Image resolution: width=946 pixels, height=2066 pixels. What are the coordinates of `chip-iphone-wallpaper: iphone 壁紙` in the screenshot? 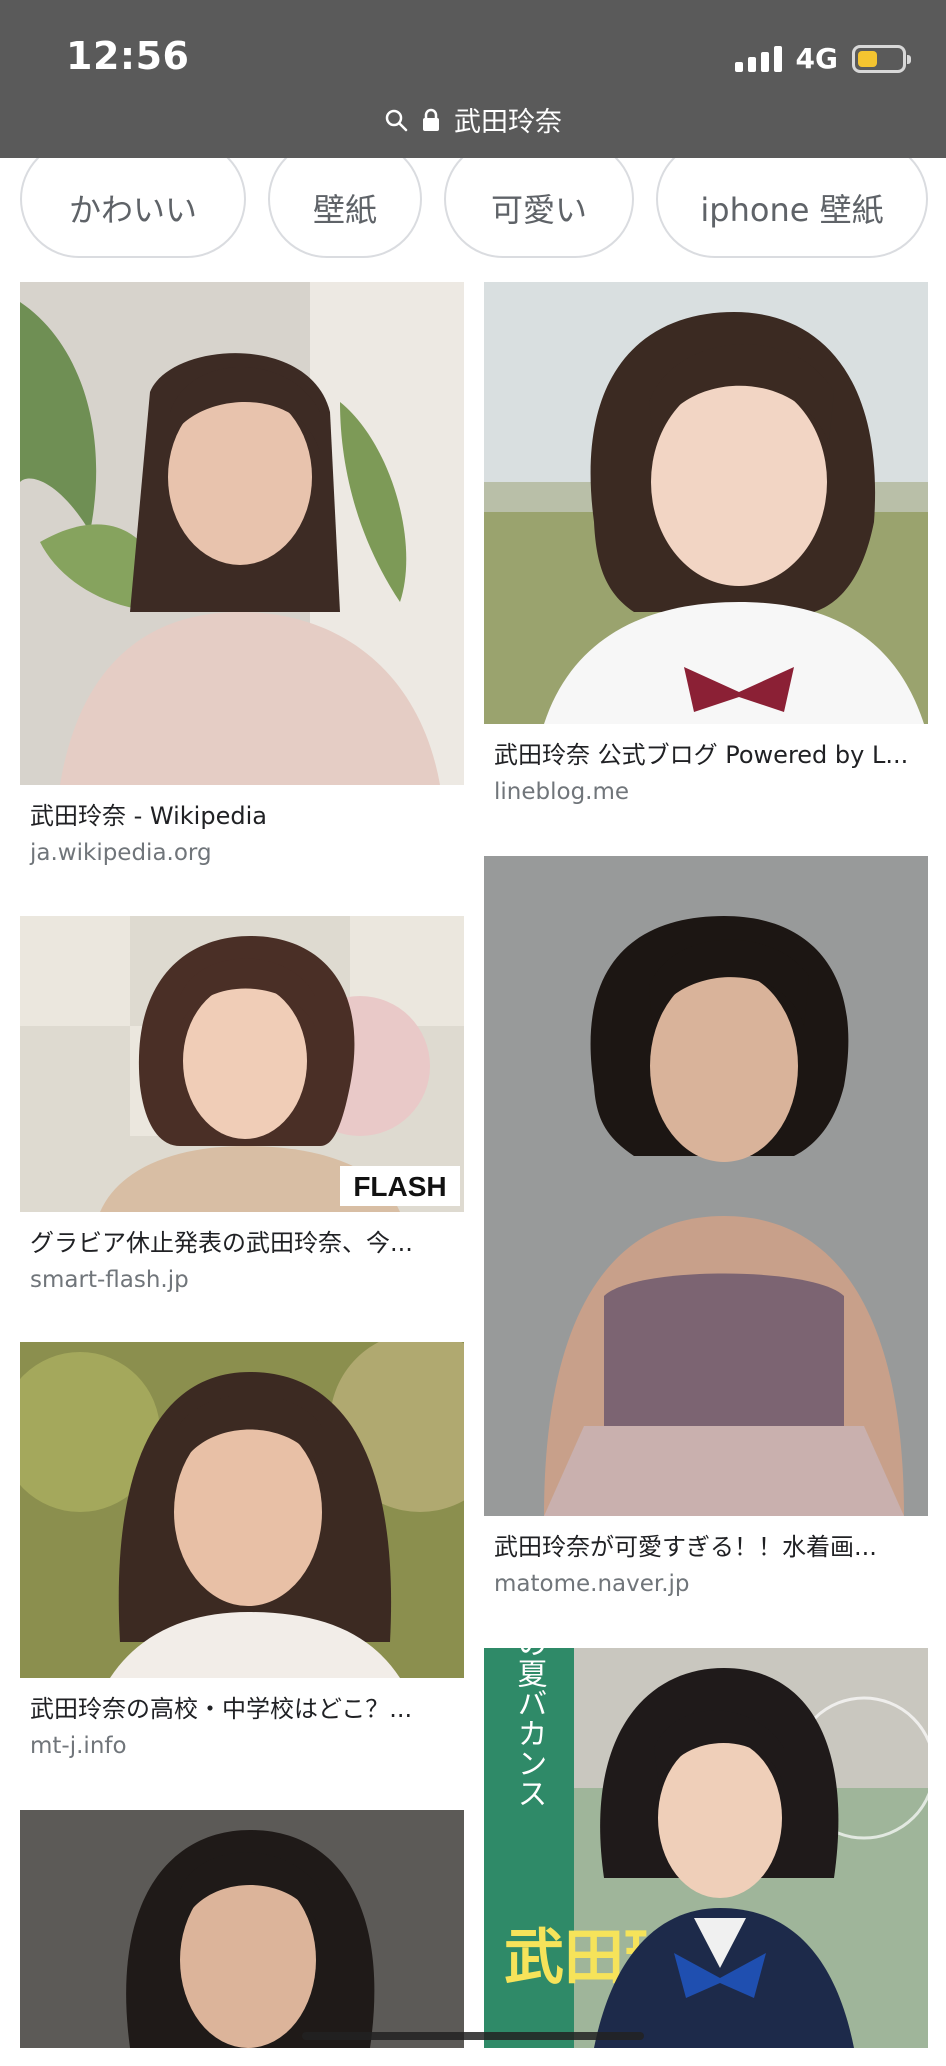 It's located at (792, 208).